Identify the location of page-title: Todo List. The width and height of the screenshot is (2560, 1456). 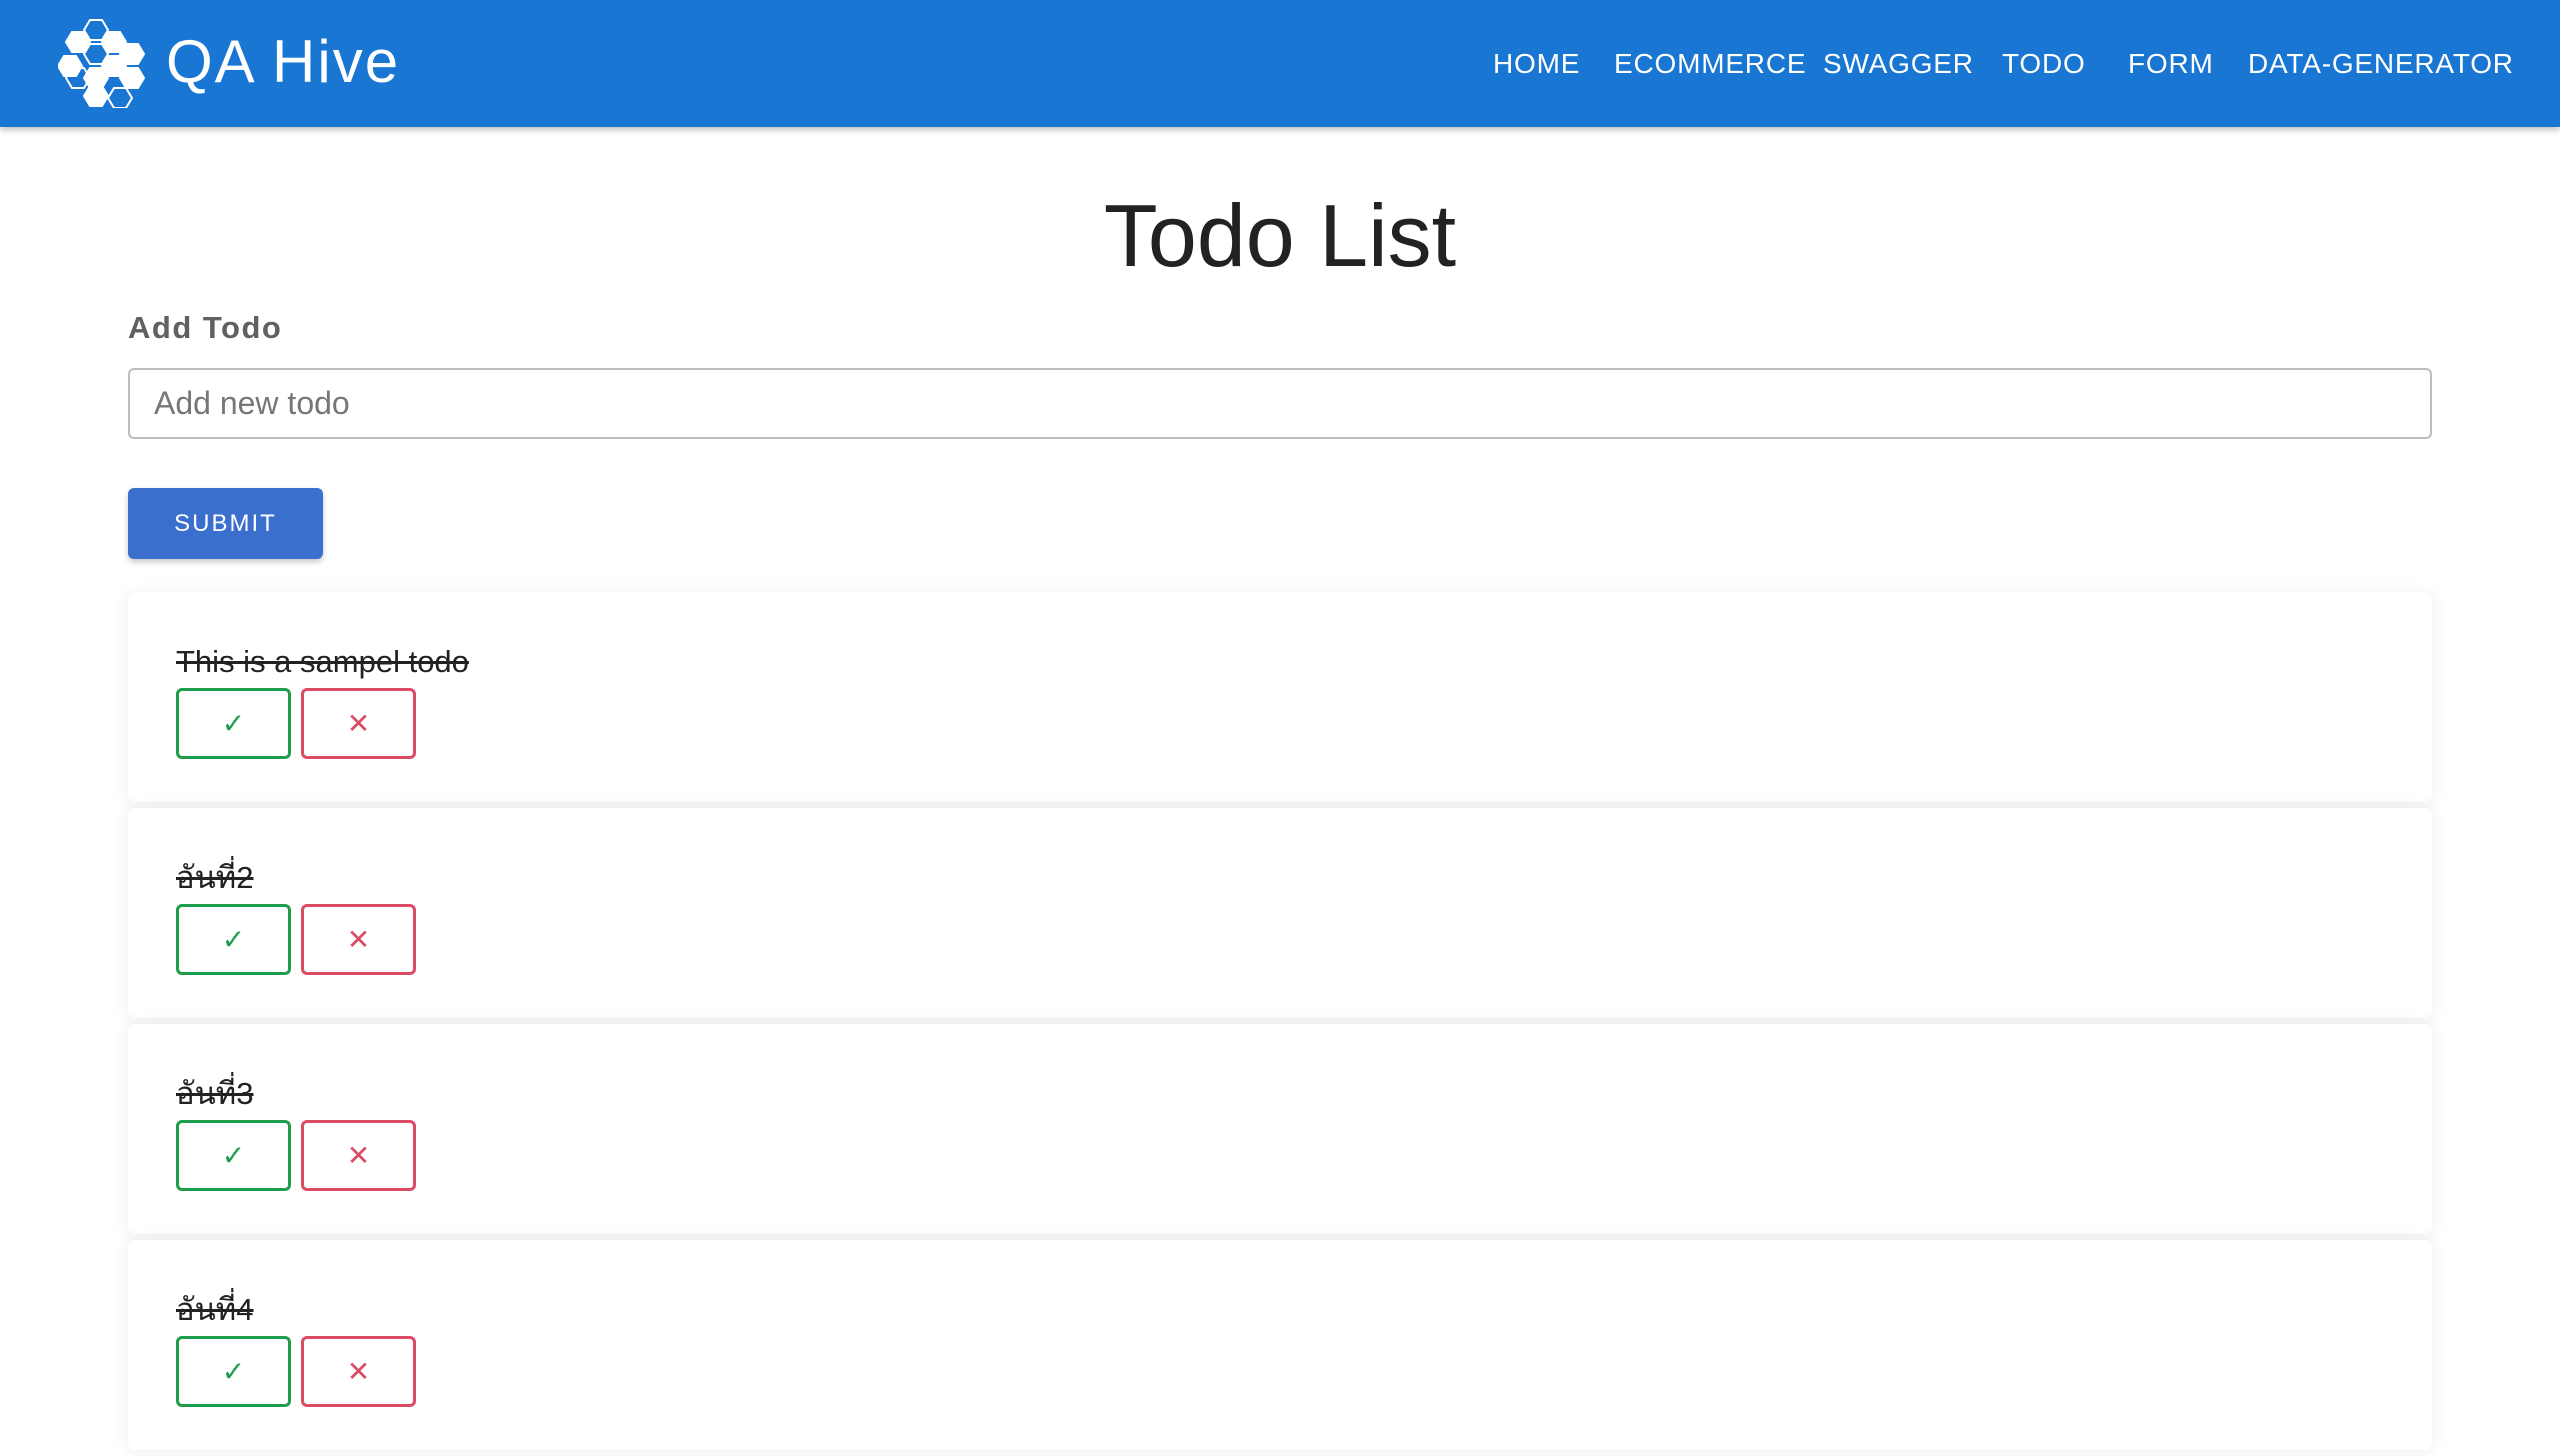
(1280, 235).